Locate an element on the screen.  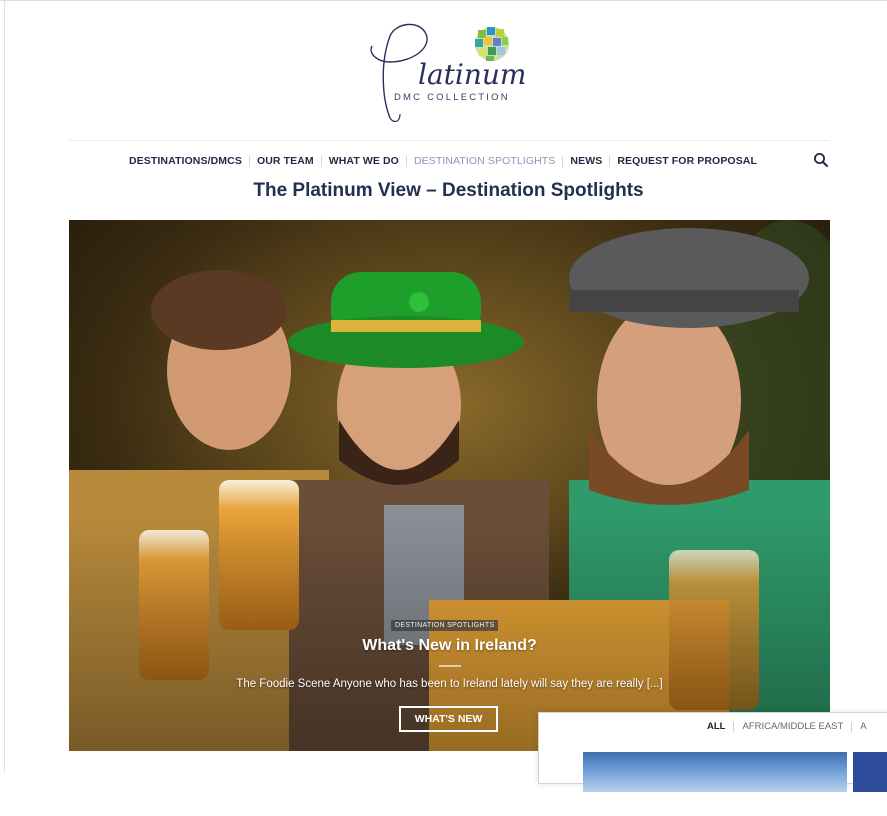
header-divider is located at coordinates (449, 140).